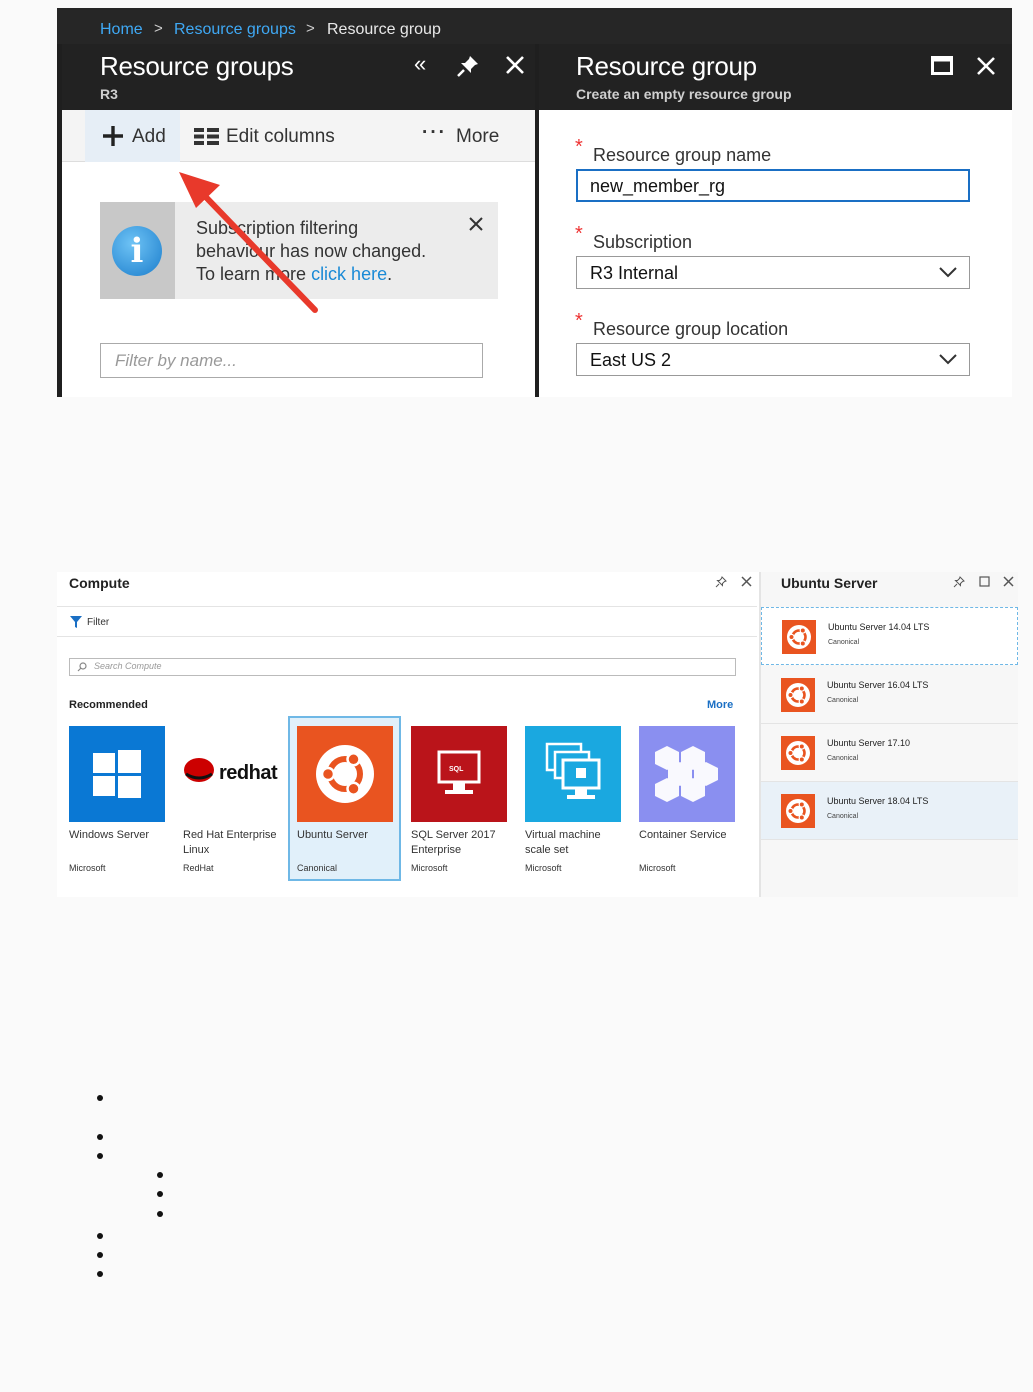  What do you see at coordinates (402, 667) in the screenshot?
I see `search-compute-input: Search Compute` at bounding box center [402, 667].